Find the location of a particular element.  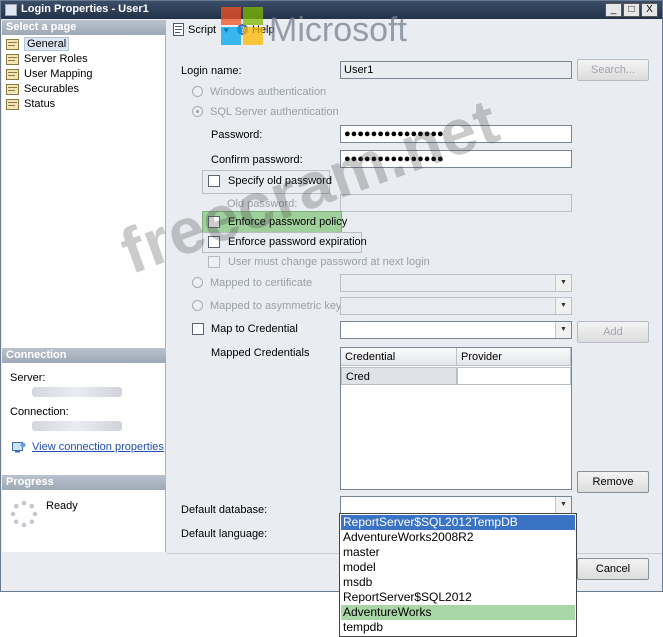

view-connection-properties-link: View connection properties is located at coordinates (88, 447).